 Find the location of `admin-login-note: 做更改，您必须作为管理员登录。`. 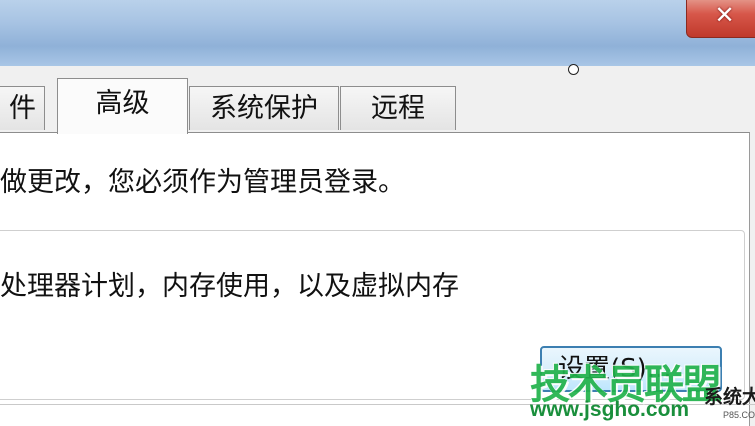

admin-login-note: 做更改，您必须作为管理员登录。 is located at coordinates (202, 182).